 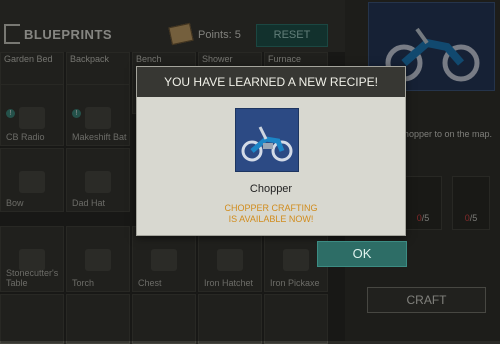 I want to click on recipe-card, so click(x=267, y=140).